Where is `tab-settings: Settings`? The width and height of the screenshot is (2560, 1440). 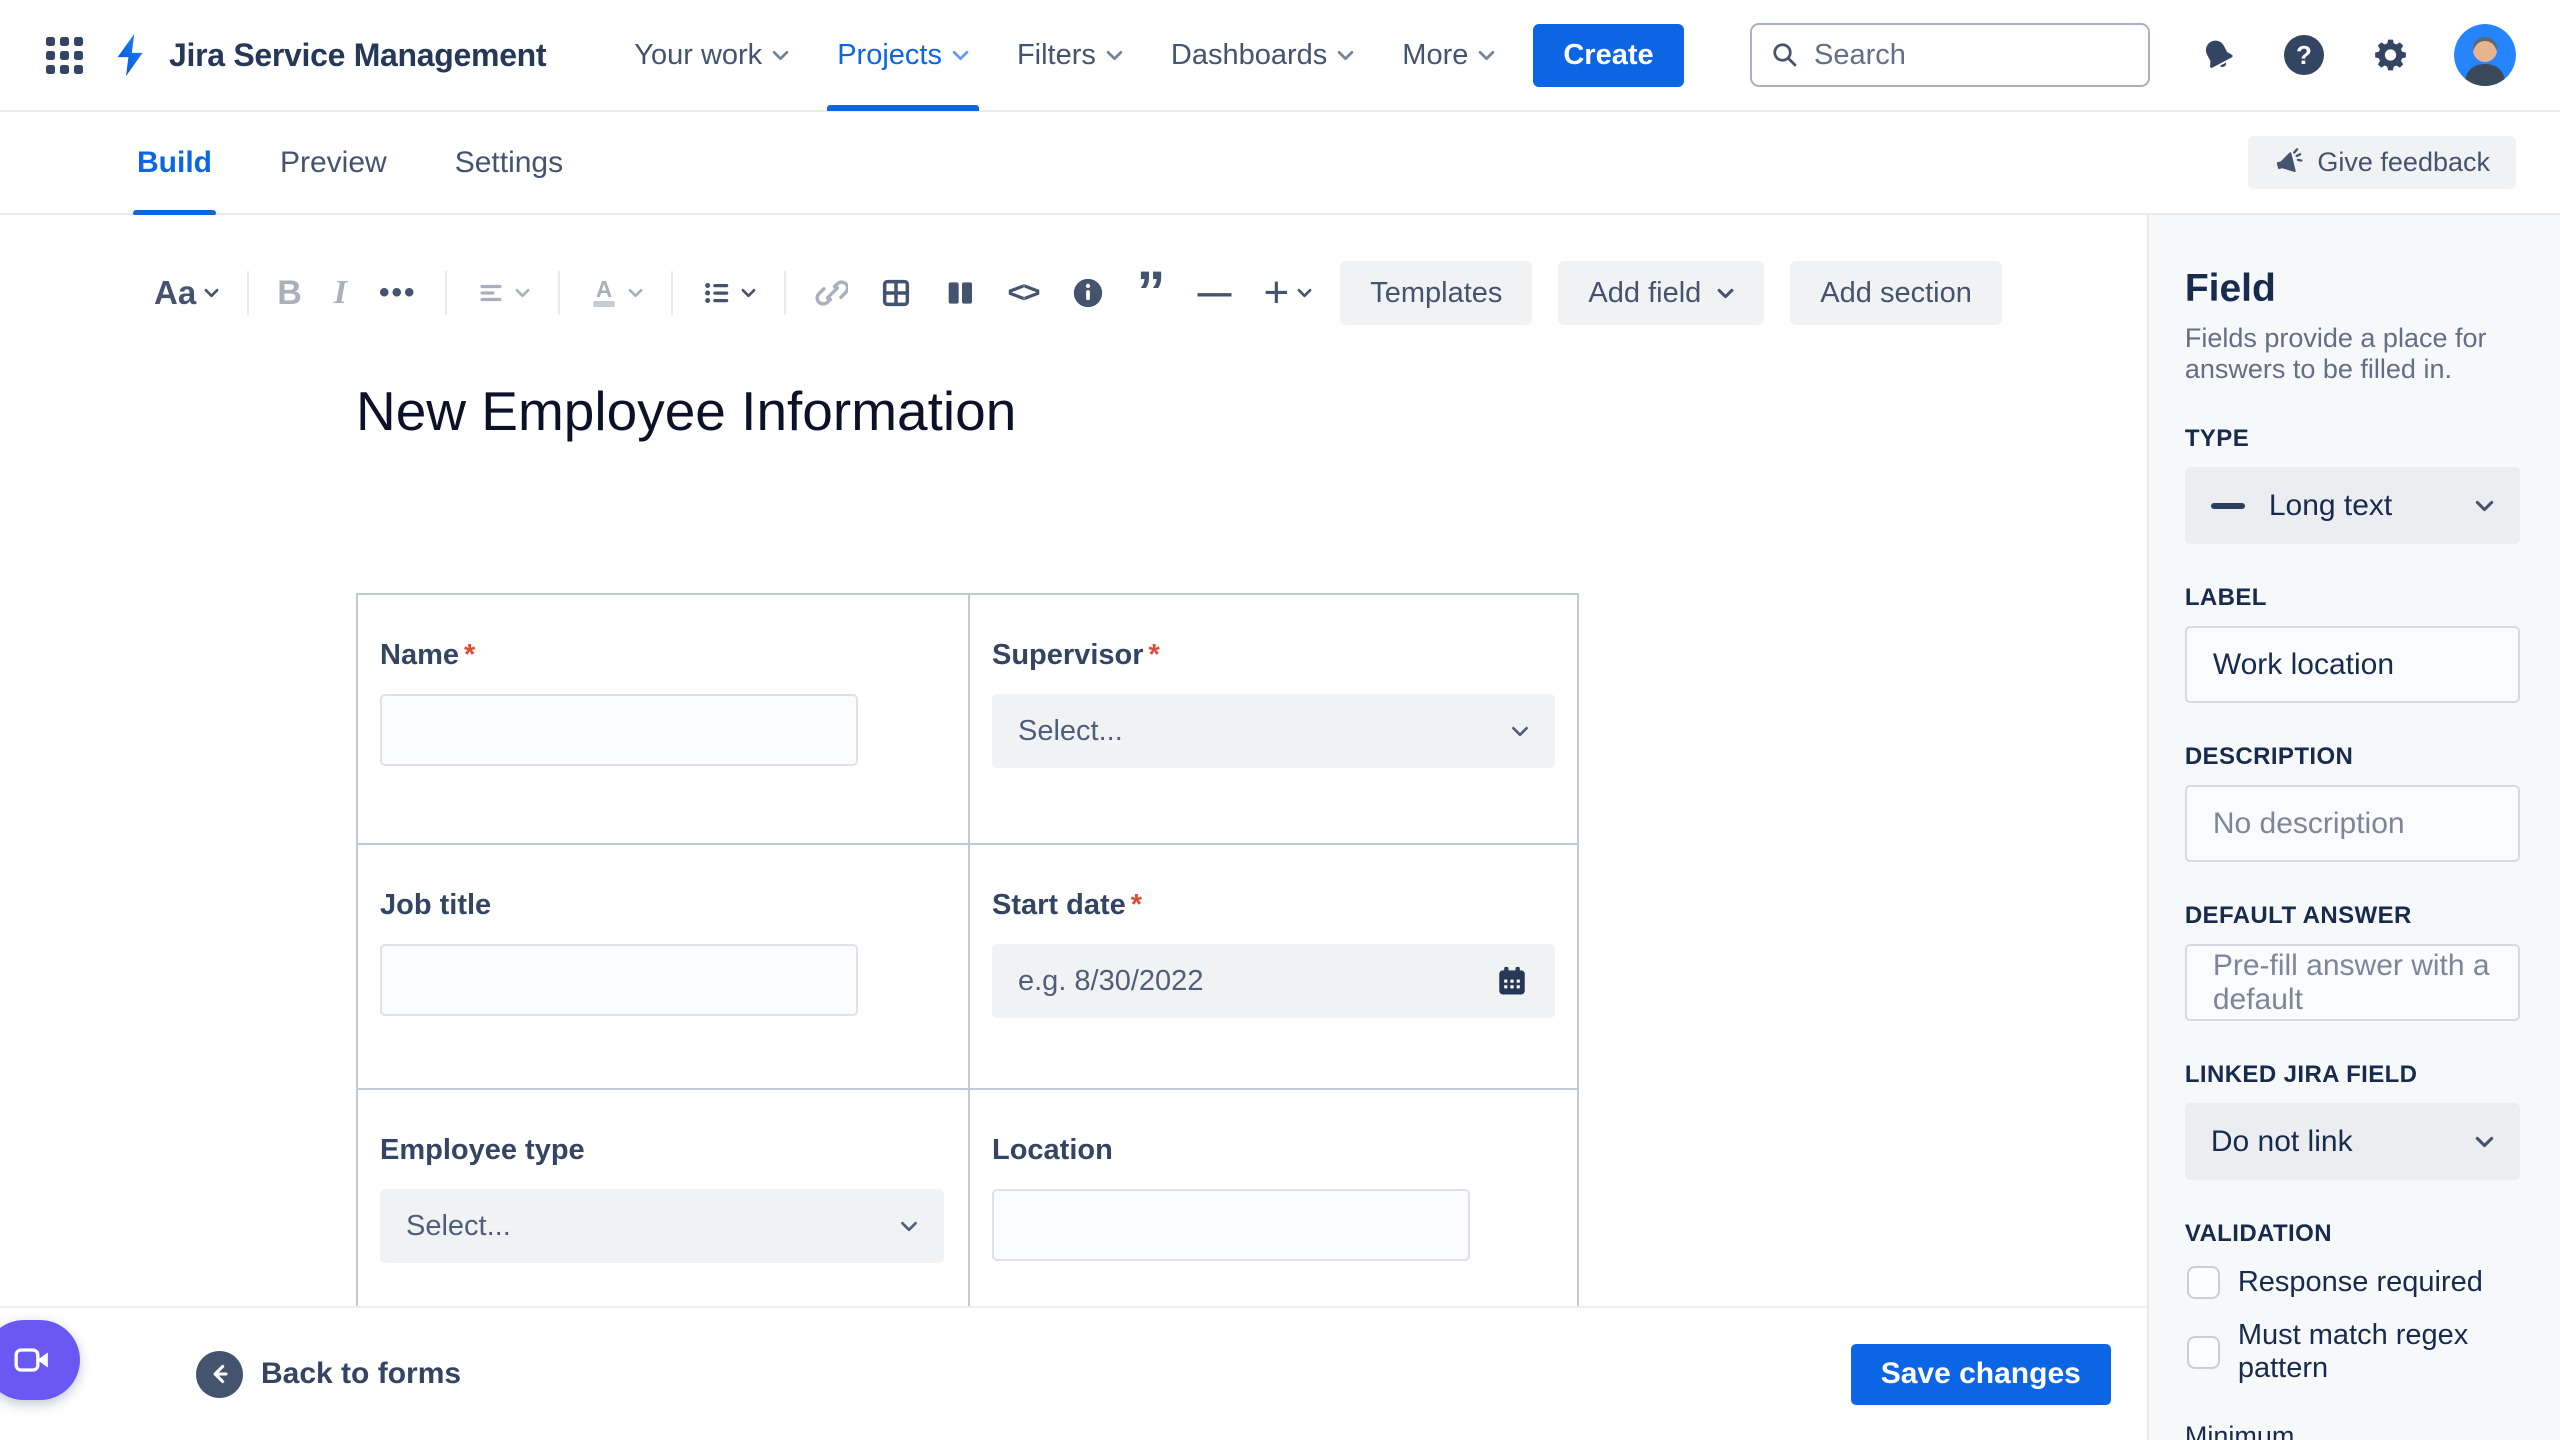
tab-settings: Settings is located at coordinates (509, 162).